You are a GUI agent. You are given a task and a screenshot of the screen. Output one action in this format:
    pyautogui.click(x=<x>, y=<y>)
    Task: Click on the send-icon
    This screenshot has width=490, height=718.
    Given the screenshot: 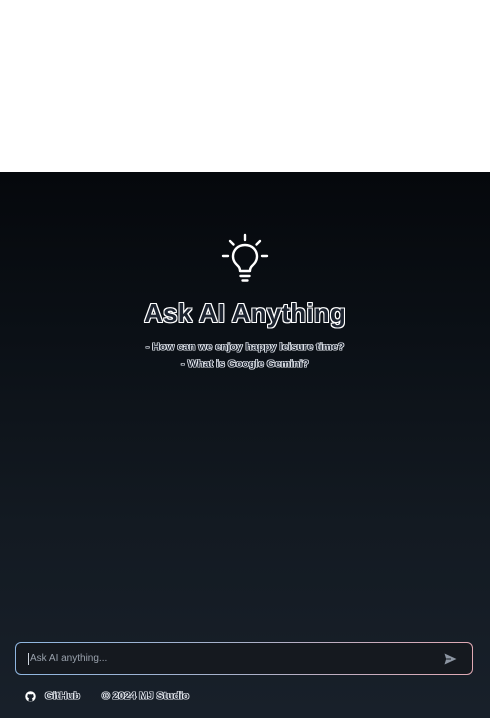 What is the action you would take?
    pyautogui.click(x=450, y=658)
    